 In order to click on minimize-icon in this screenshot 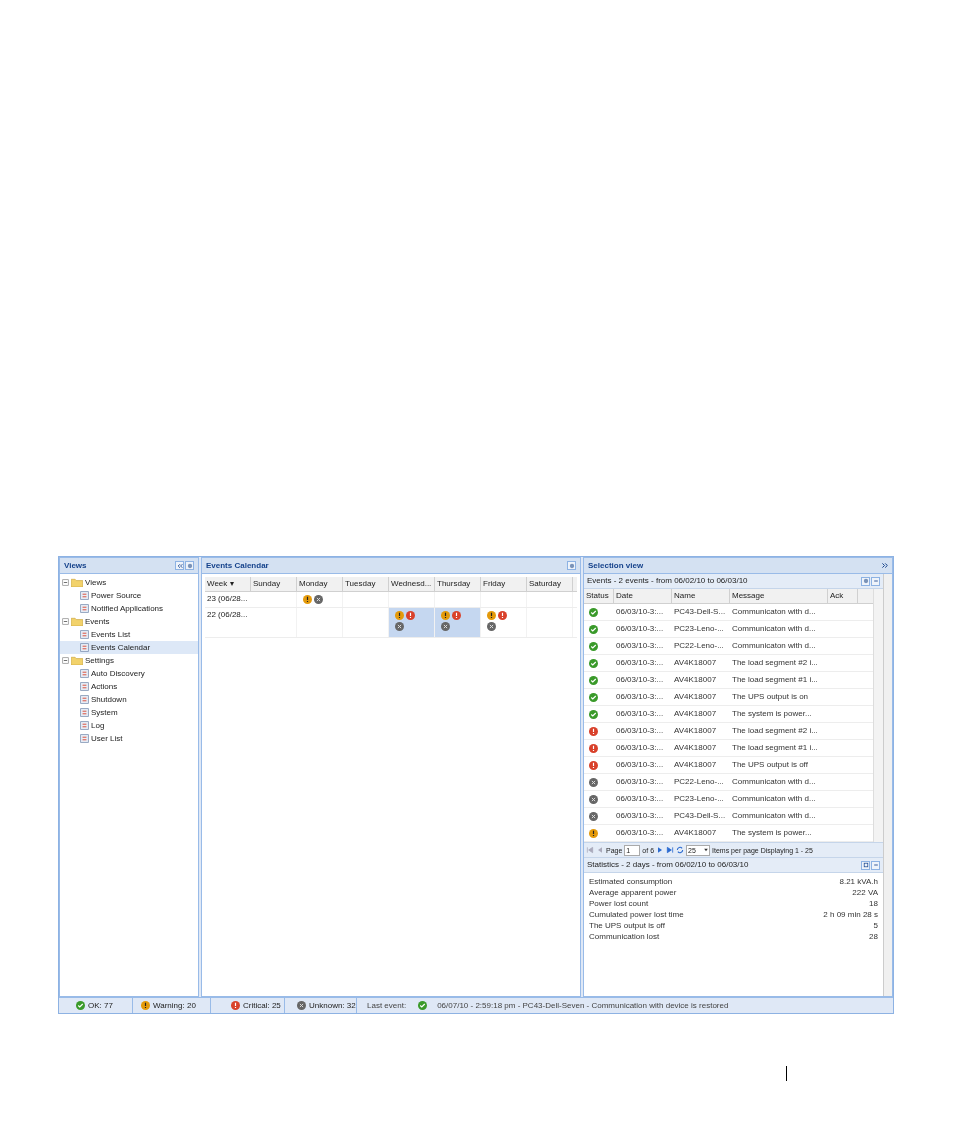, I will do `click(875, 581)`.